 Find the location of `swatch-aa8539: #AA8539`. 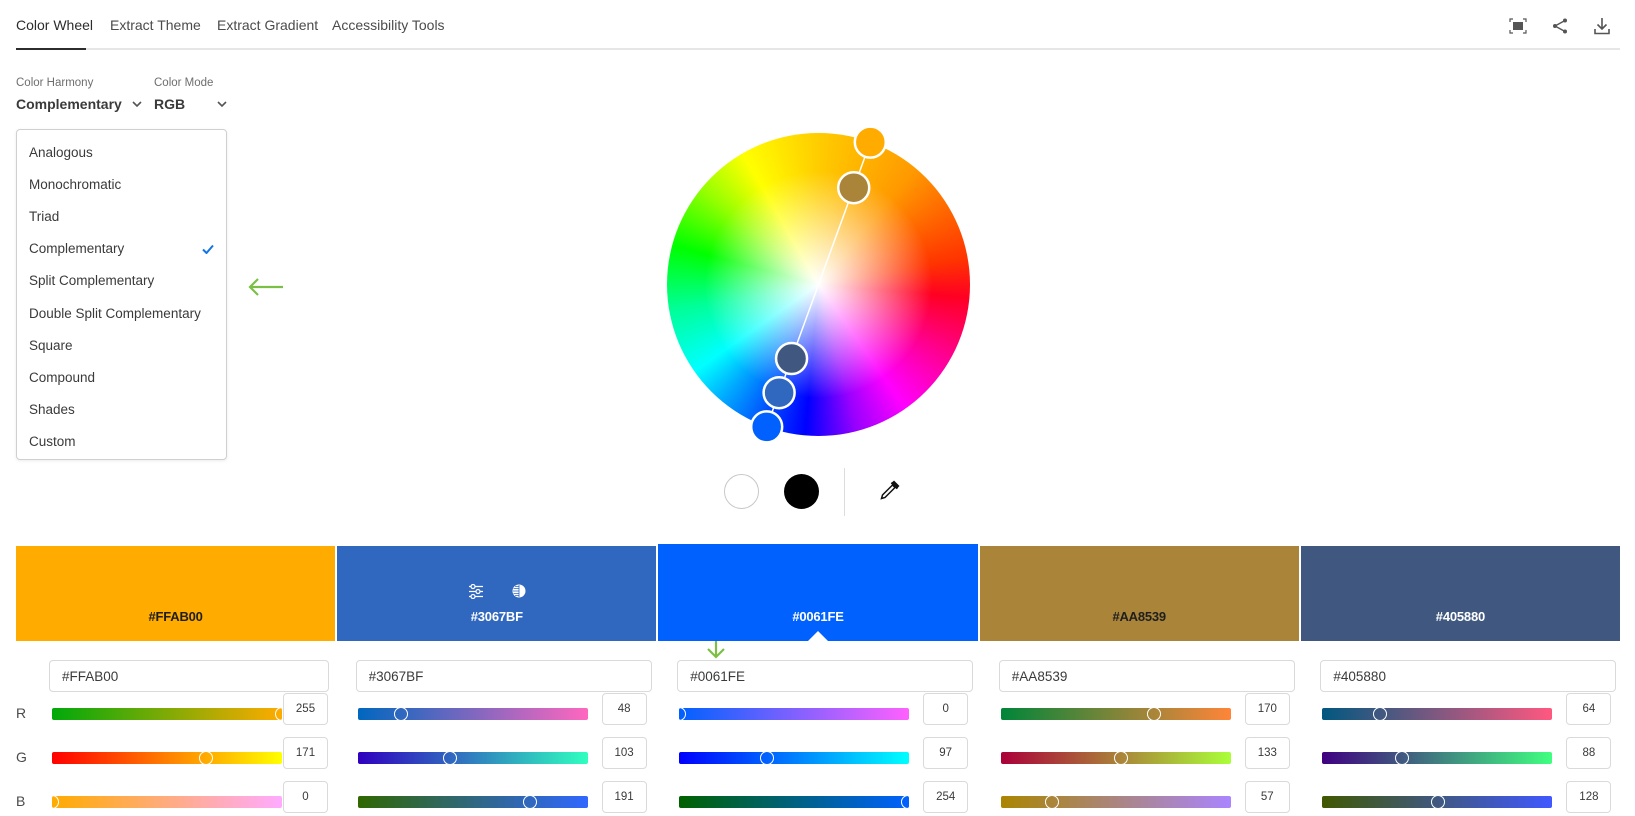

swatch-aa8539: #AA8539 is located at coordinates (1139, 593).